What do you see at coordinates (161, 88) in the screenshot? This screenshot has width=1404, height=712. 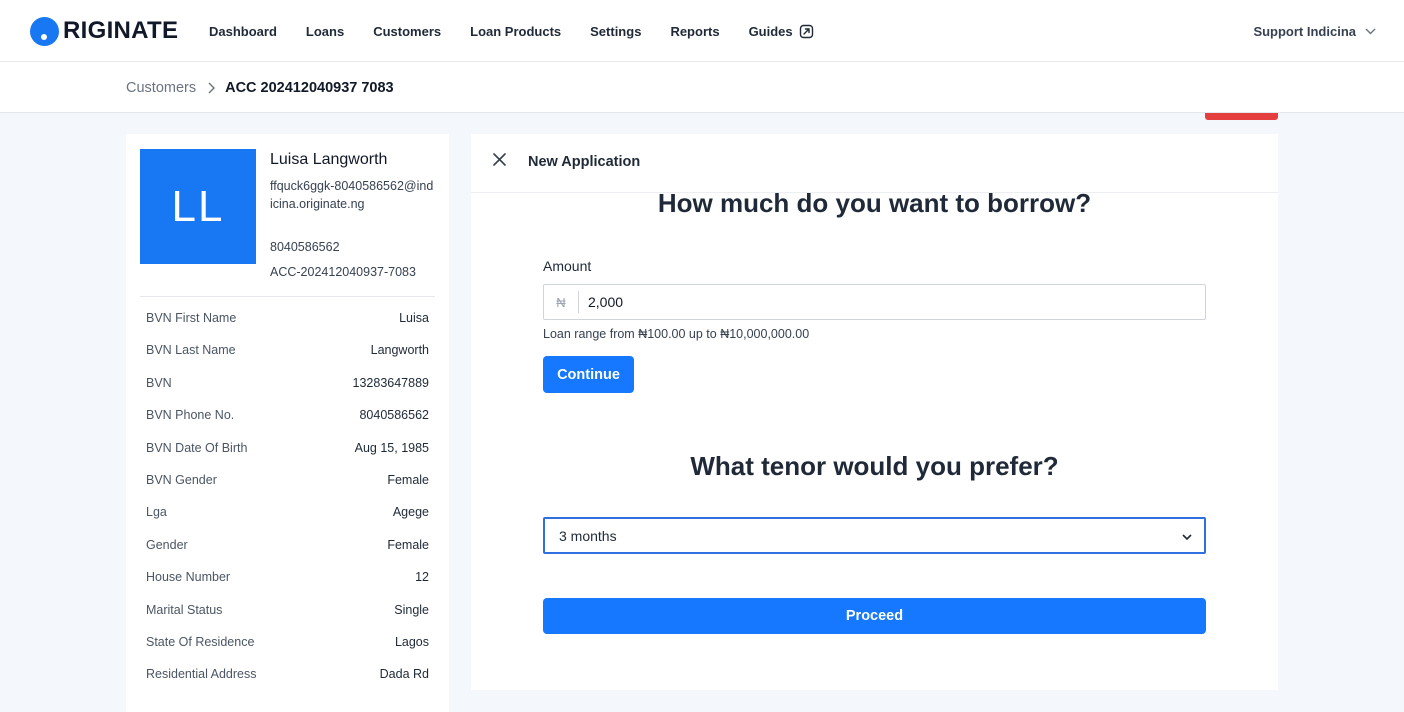 I see `breadcrumb-customers: Customers` at bounding box center [161, 88].